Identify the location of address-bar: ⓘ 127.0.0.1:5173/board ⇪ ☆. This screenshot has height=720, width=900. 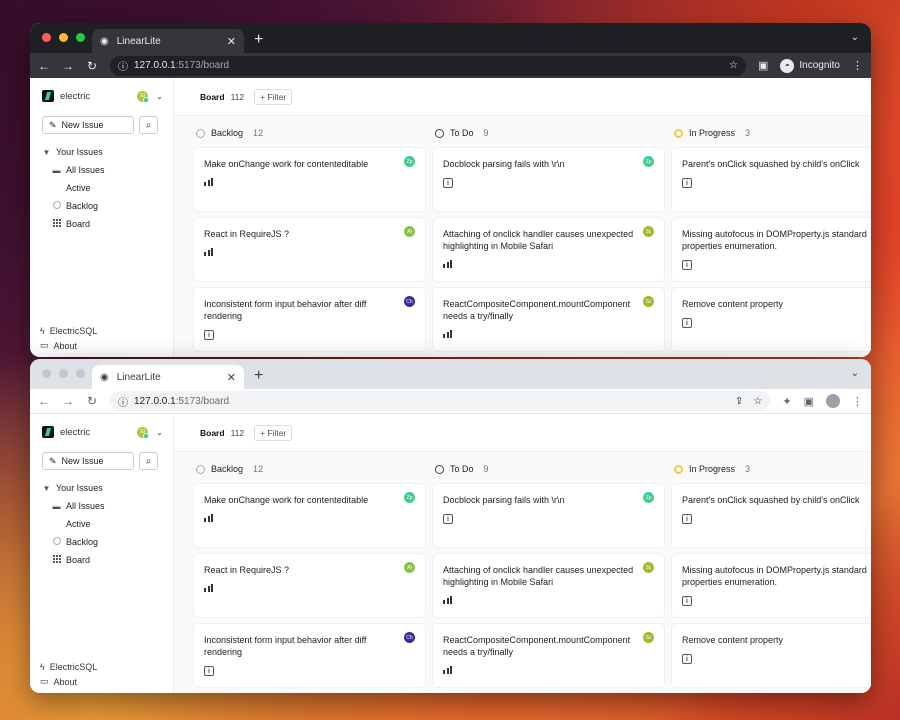
(440, 401).